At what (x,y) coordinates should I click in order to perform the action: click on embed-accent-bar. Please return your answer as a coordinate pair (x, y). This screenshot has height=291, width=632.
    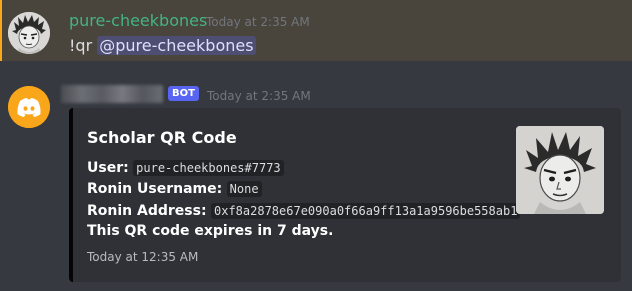
    Looking at the image, I should click on (71, 195).